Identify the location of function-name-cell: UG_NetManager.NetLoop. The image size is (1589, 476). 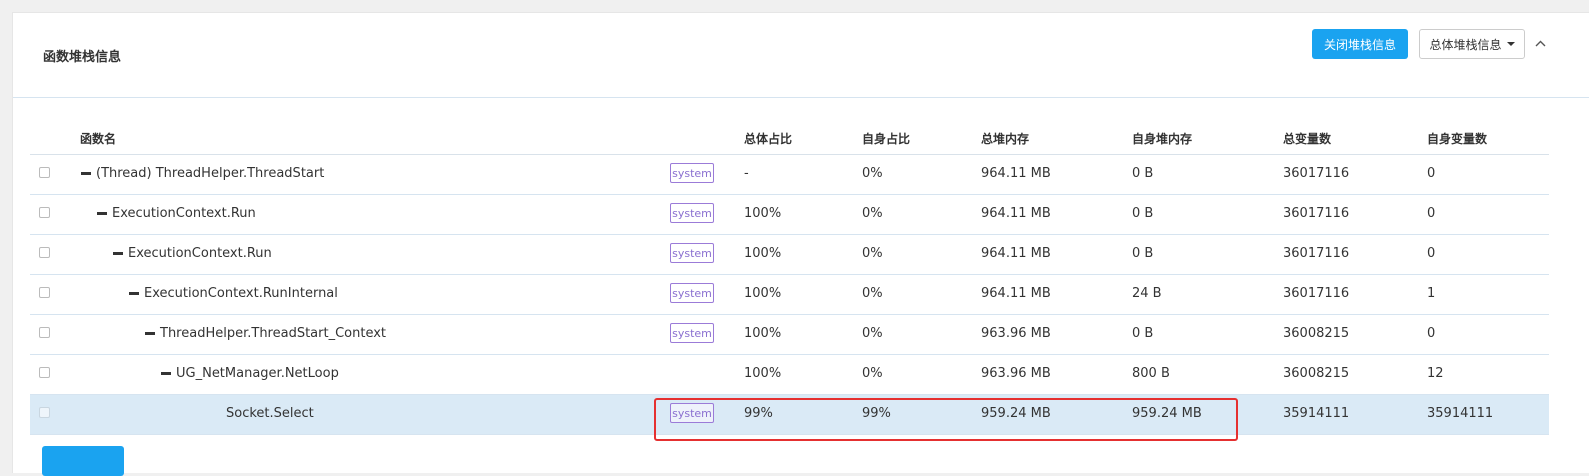
(250, 373).